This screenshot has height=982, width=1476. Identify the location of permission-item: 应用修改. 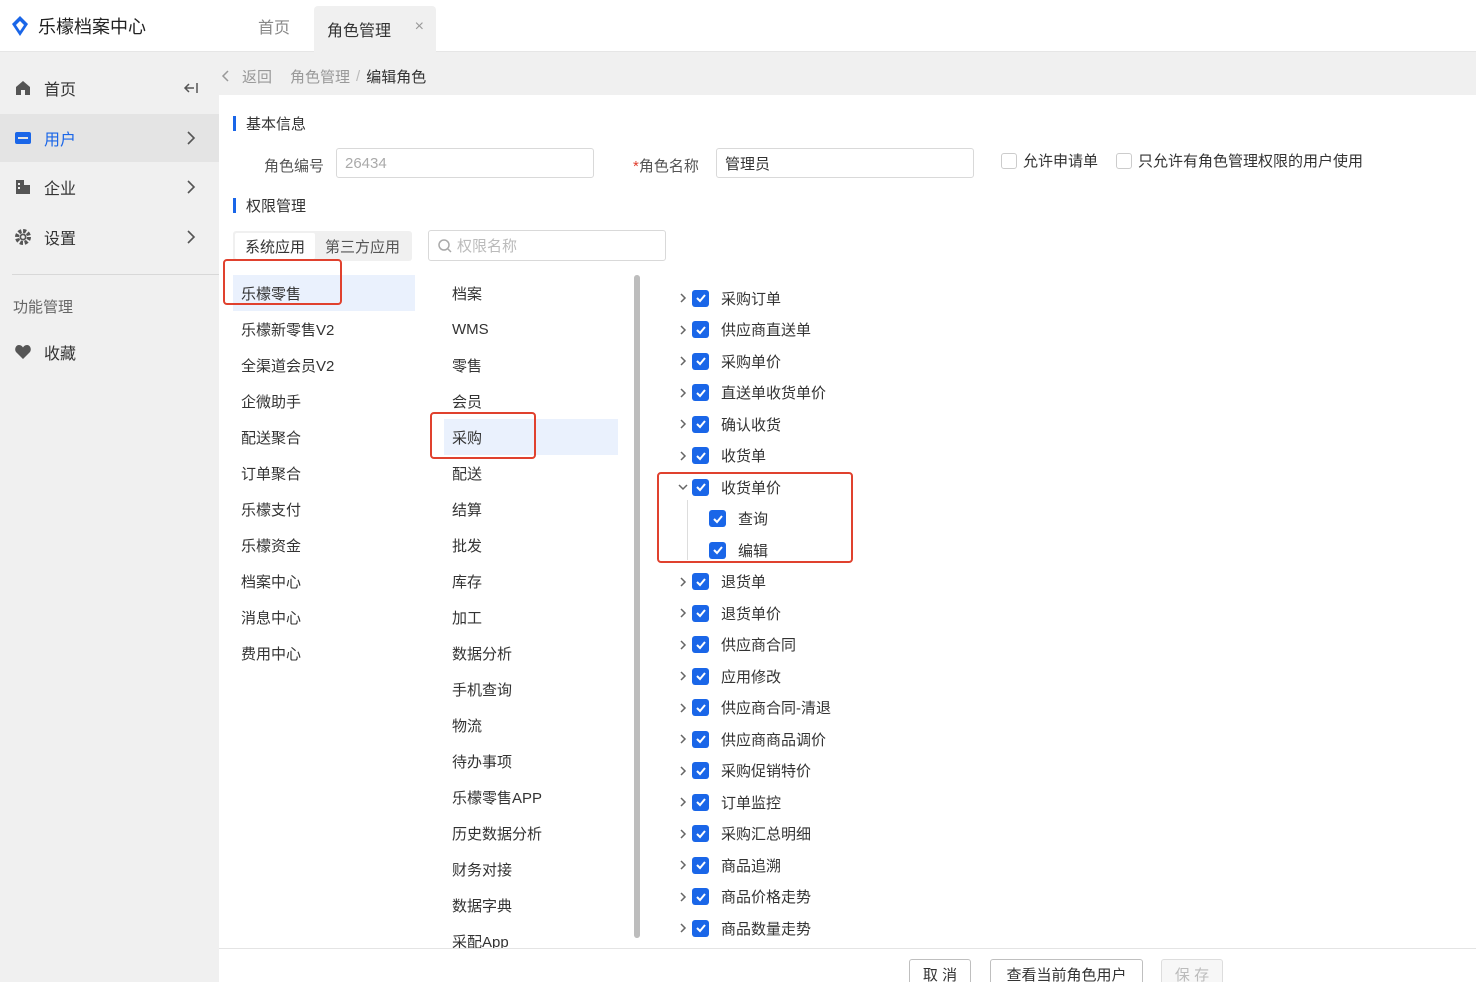
(728, 676).